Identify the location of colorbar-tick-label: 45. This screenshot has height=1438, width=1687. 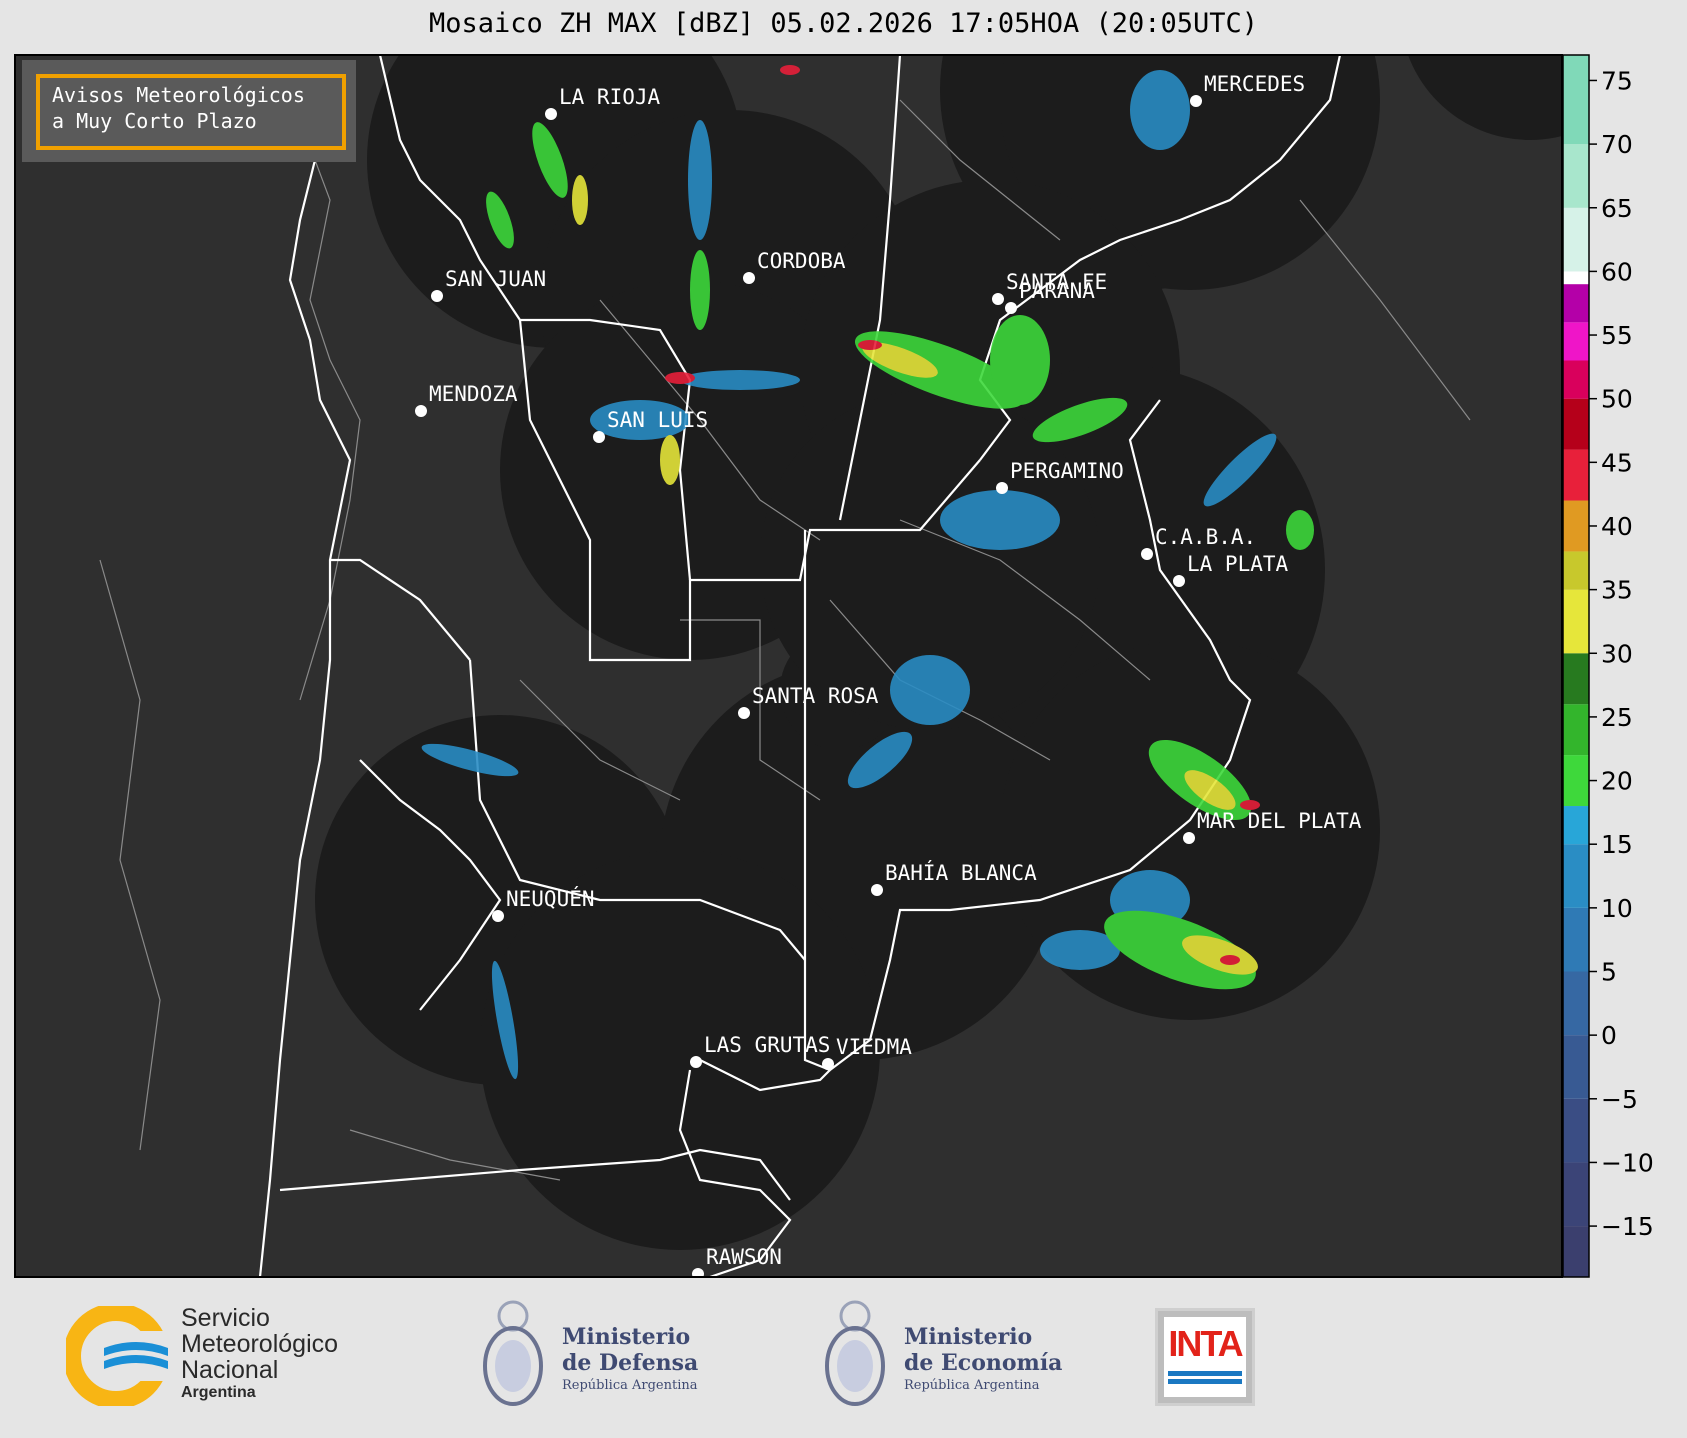
(1617, 462).